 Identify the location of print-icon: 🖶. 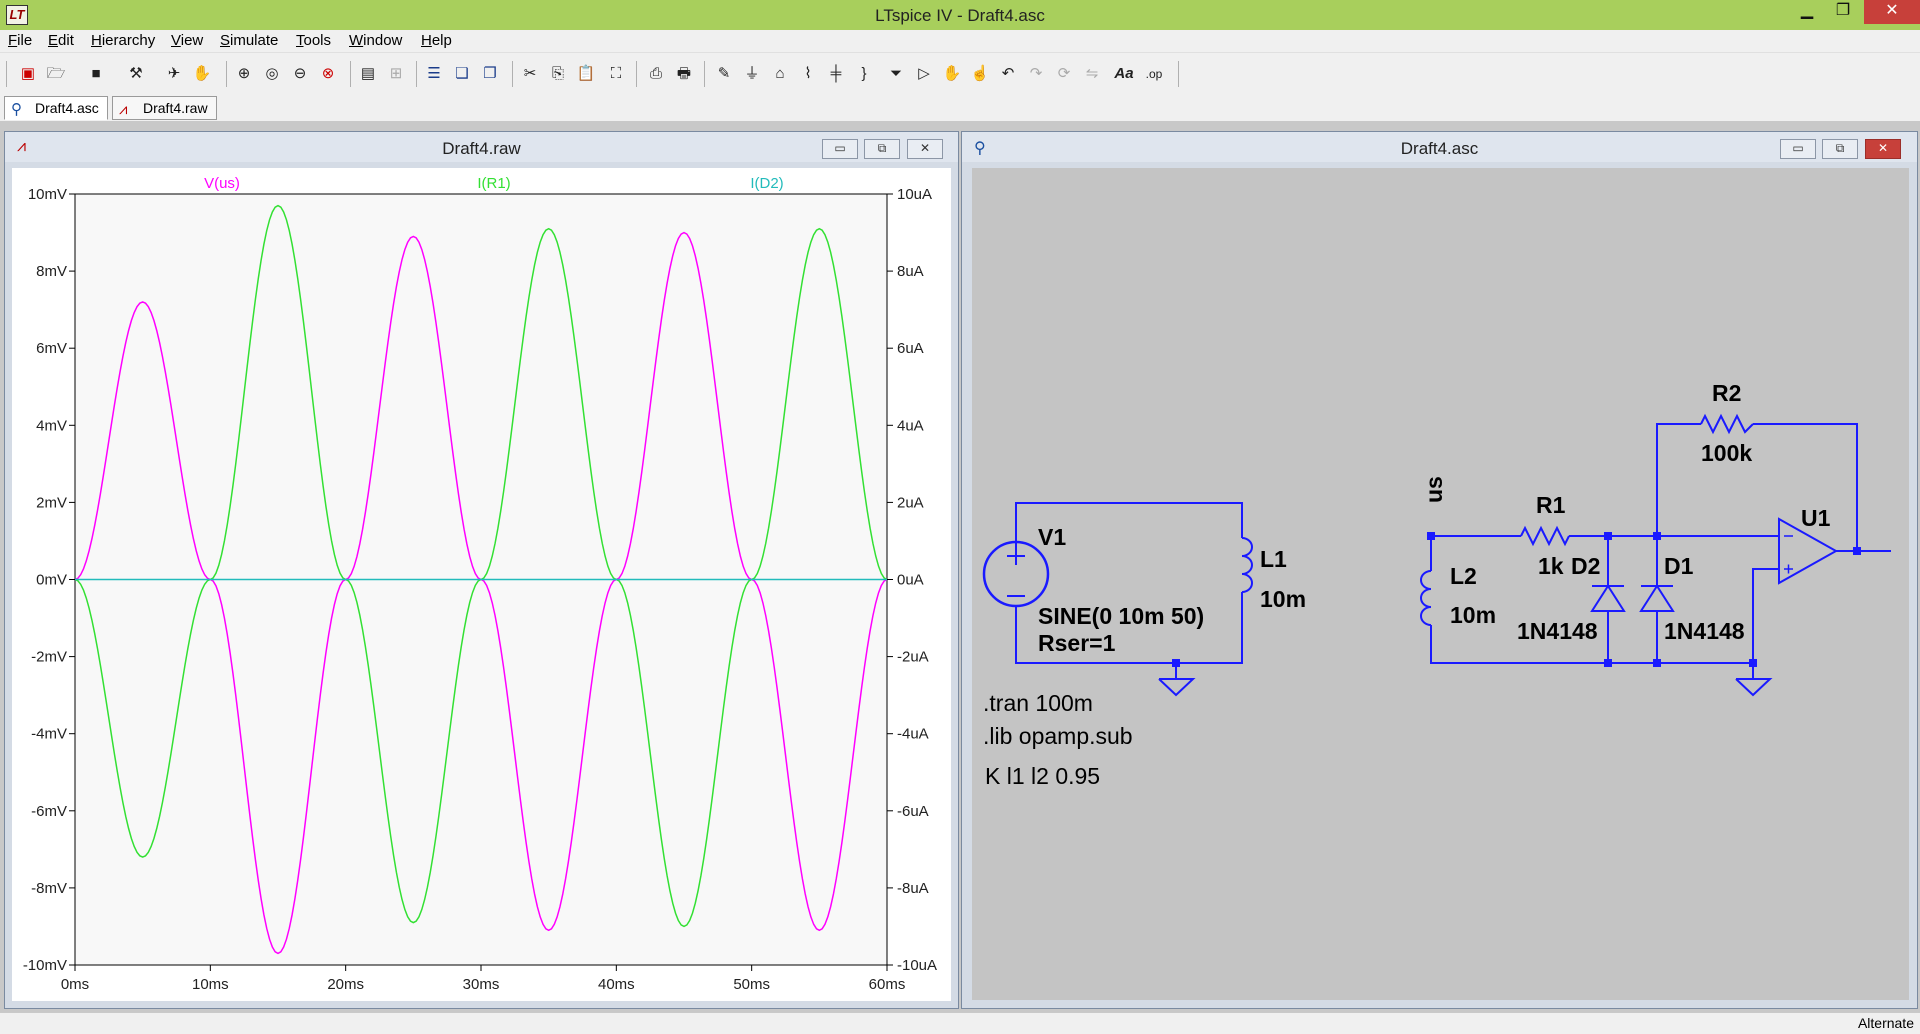
(684, 74).